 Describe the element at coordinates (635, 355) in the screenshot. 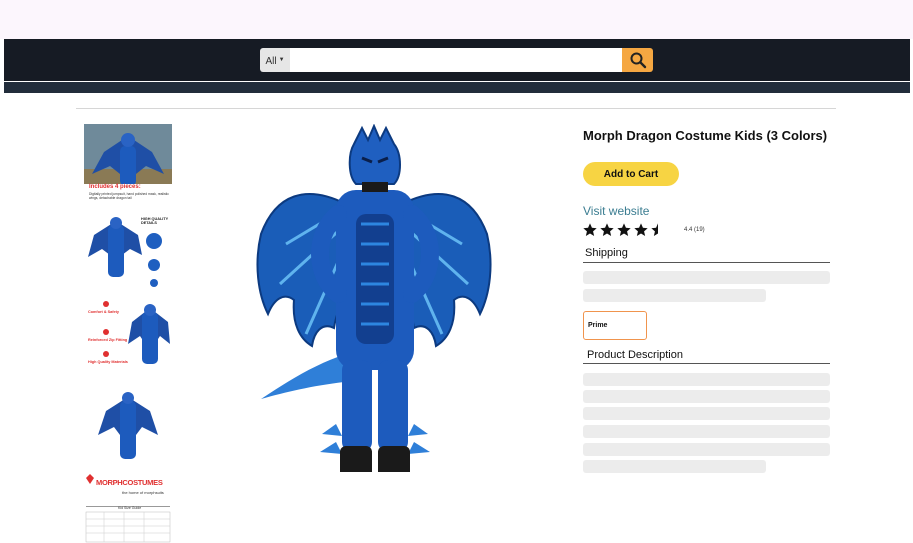

I see `product-description-heading: Product Description` at that location.